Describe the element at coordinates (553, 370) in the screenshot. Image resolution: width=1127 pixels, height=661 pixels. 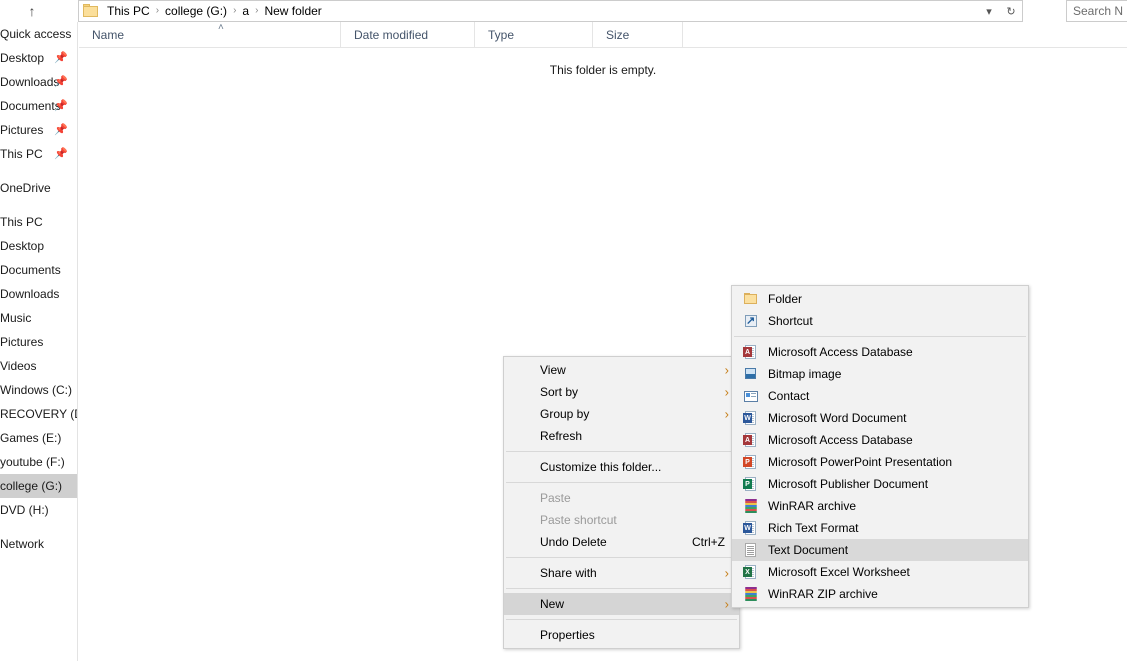
I see `context-menu-item-label: View` at that location.